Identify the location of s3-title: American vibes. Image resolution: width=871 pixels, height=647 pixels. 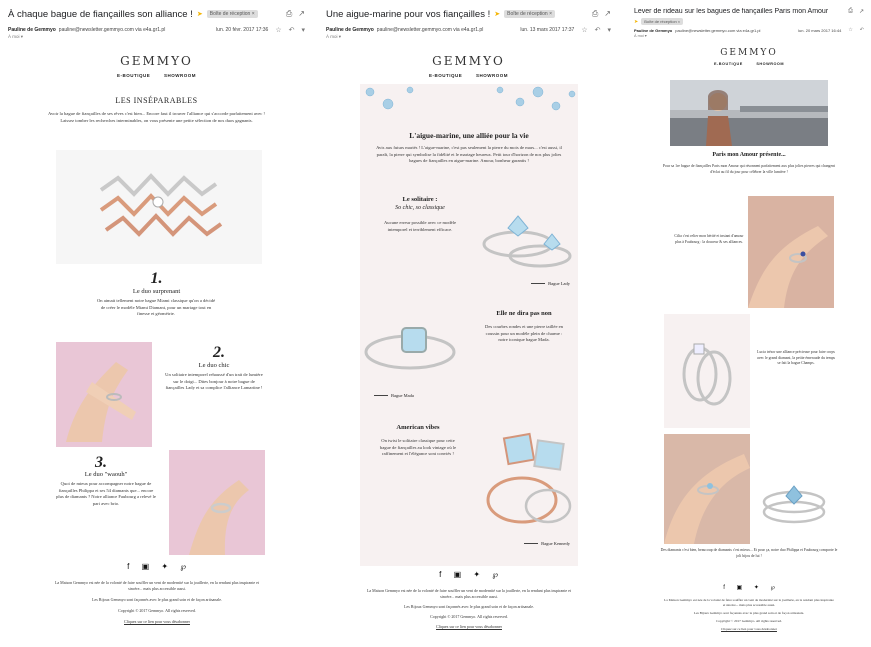
(418, 427).